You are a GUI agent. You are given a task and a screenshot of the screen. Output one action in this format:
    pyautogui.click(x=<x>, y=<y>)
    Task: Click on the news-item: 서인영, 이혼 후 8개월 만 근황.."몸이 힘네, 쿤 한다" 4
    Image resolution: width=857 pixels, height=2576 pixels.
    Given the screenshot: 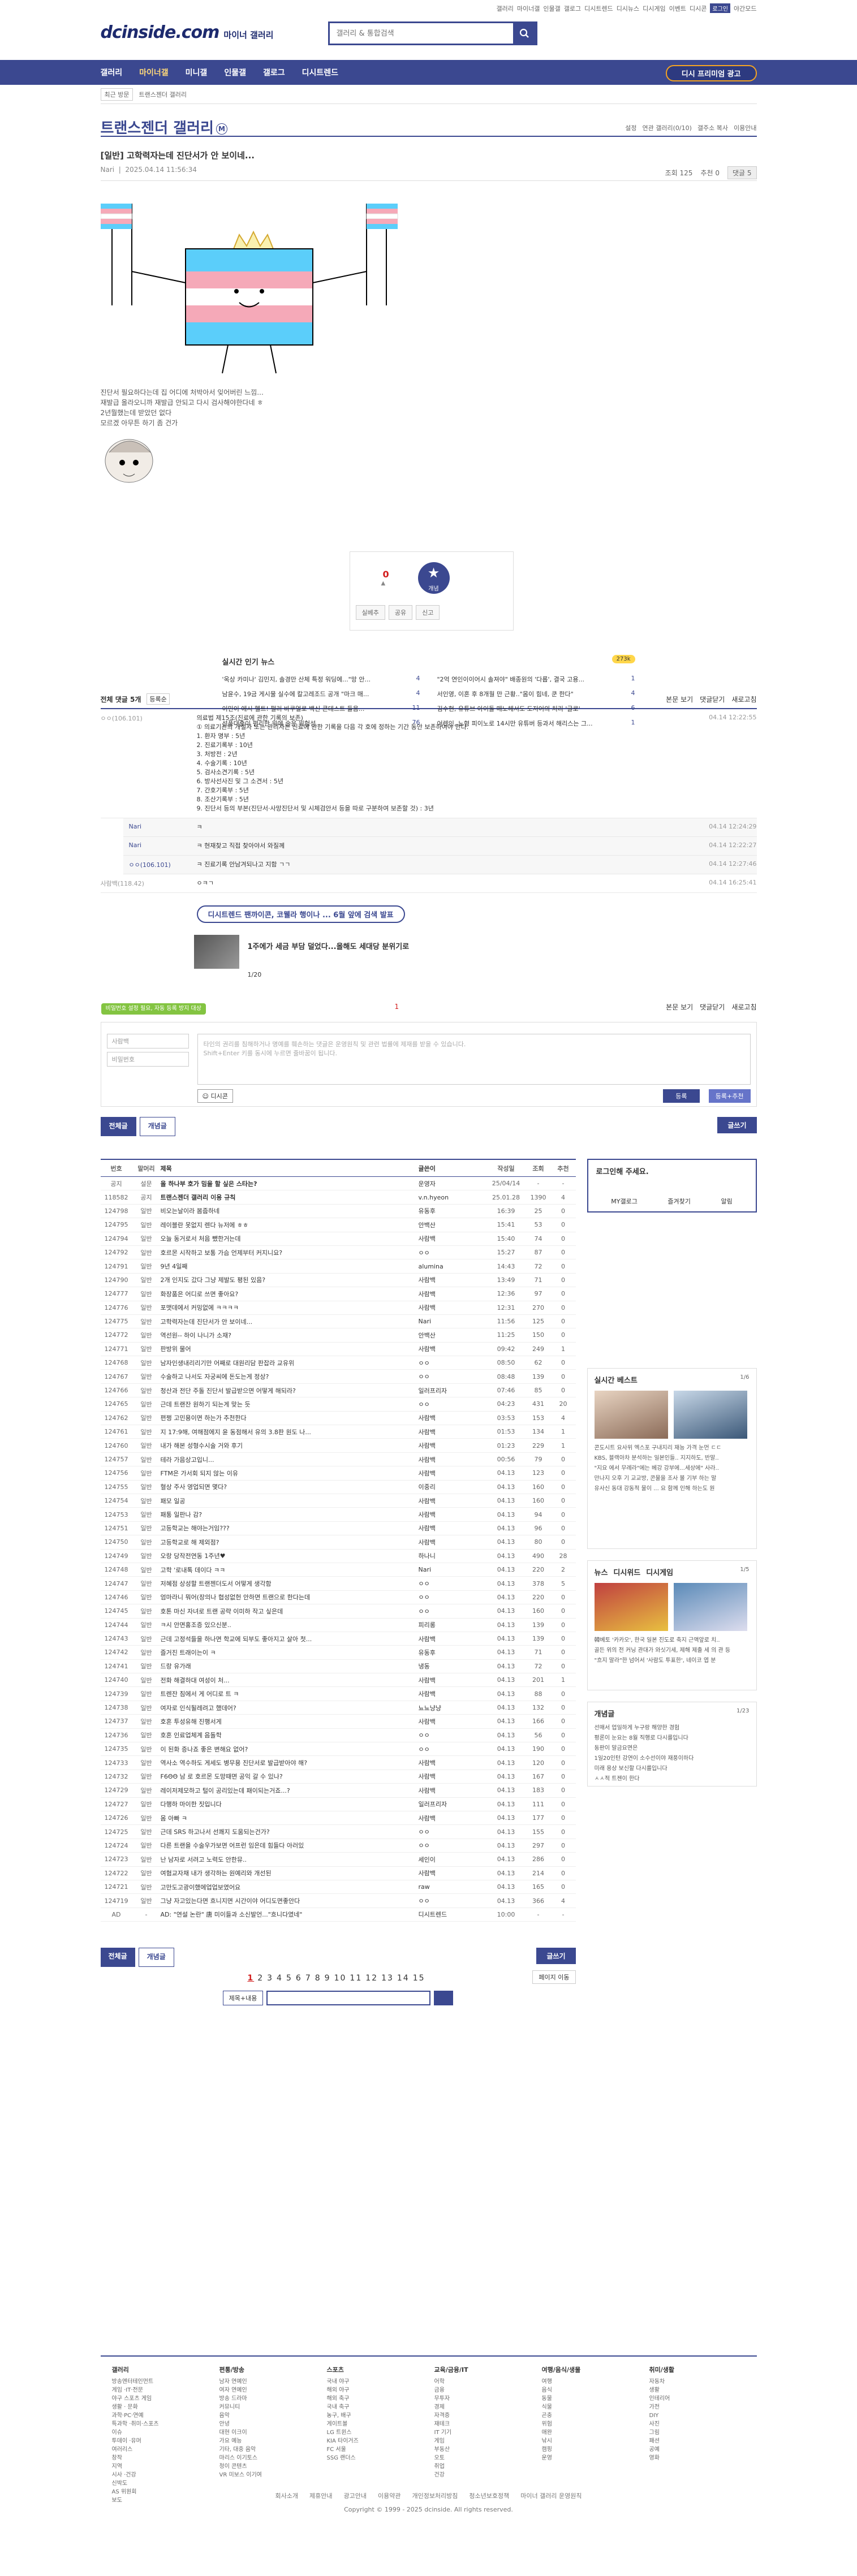 What is the action you would take?
    pyautogui.click(x=536, y=694)
    